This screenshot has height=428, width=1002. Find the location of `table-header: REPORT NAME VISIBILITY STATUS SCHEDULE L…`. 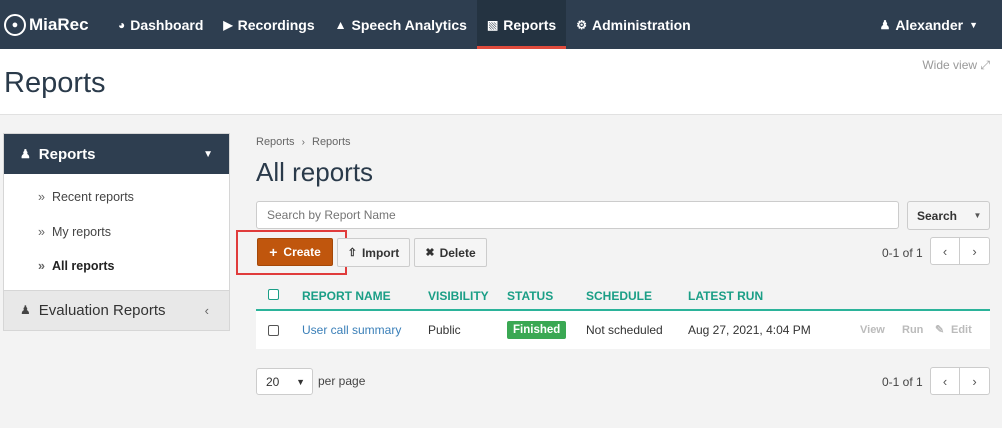

table-header: REPORT NAME VISIBILITY STATUS SCHEDULE L… is located at coordinates (623, 297).